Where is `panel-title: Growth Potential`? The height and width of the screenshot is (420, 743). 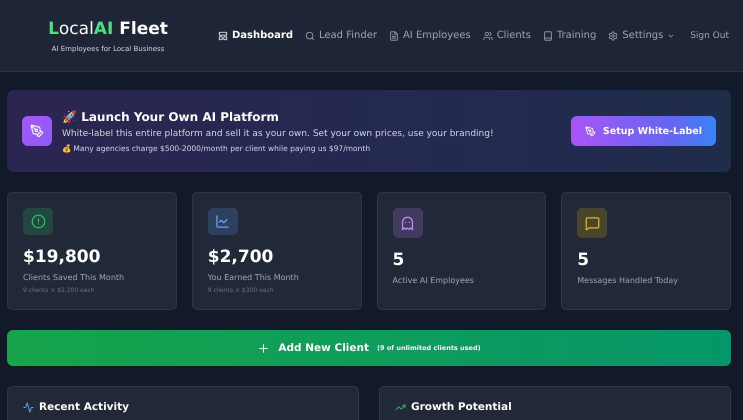 panel-title: Growth Potential is located at coordinates (461, 407).